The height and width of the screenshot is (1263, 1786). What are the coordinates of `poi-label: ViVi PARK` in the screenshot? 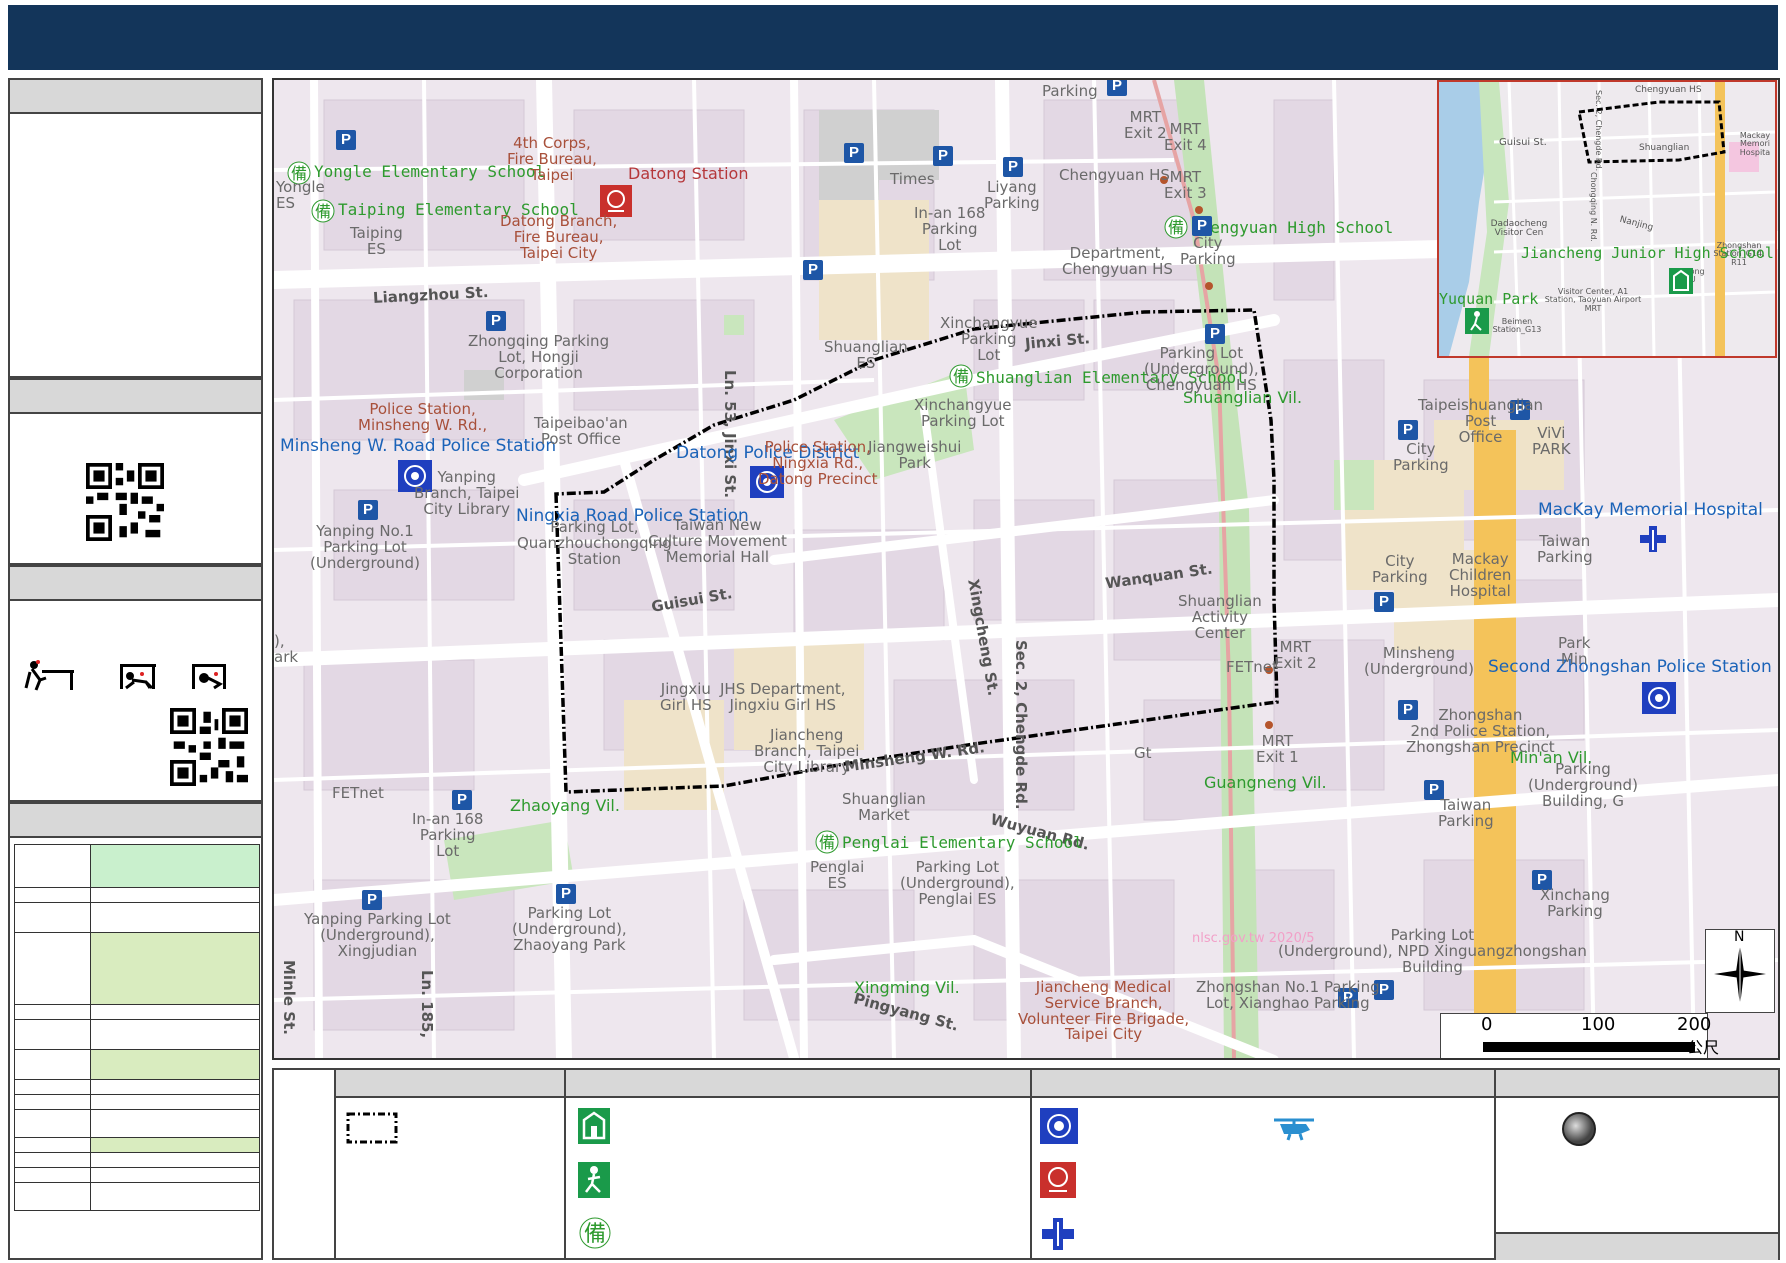 It's located at (1551, 441).